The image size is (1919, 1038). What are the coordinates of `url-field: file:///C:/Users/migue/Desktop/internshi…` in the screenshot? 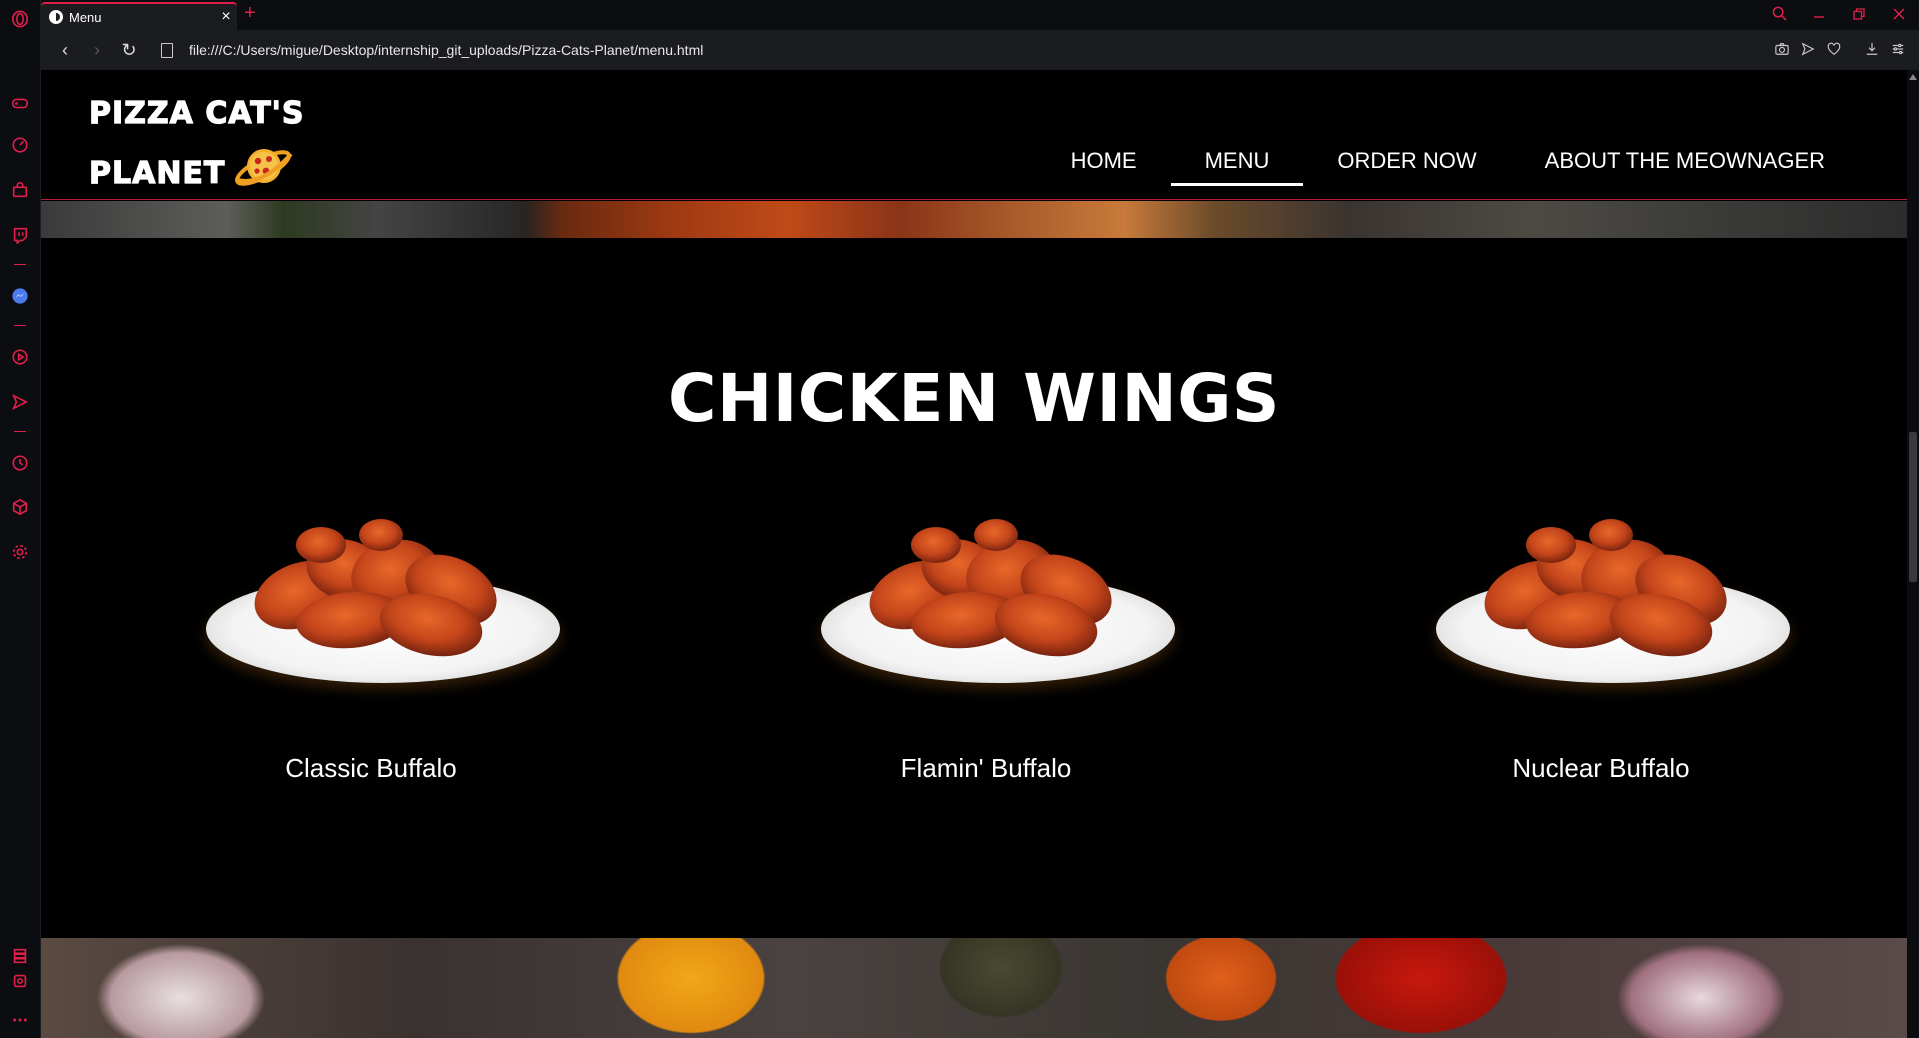 It's located at (979, 50).